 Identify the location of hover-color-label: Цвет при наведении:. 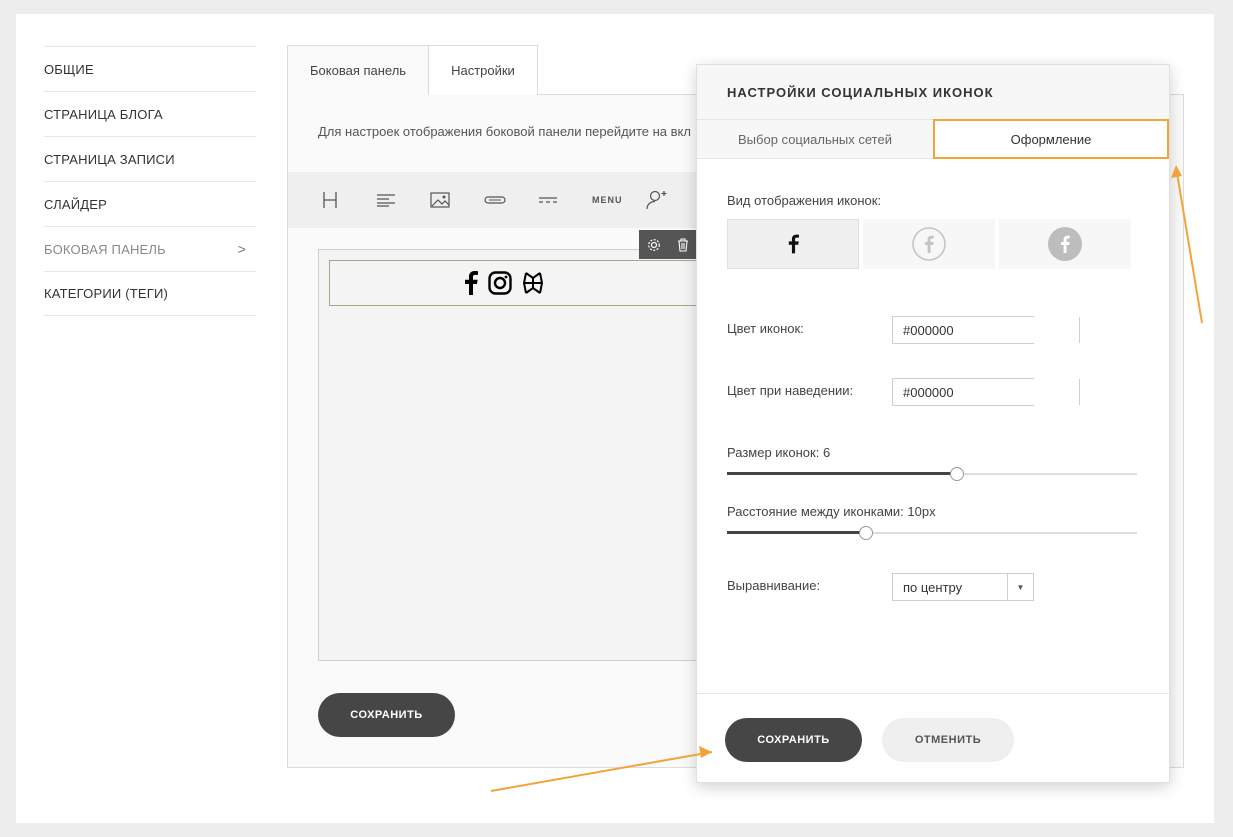
(790, 390).